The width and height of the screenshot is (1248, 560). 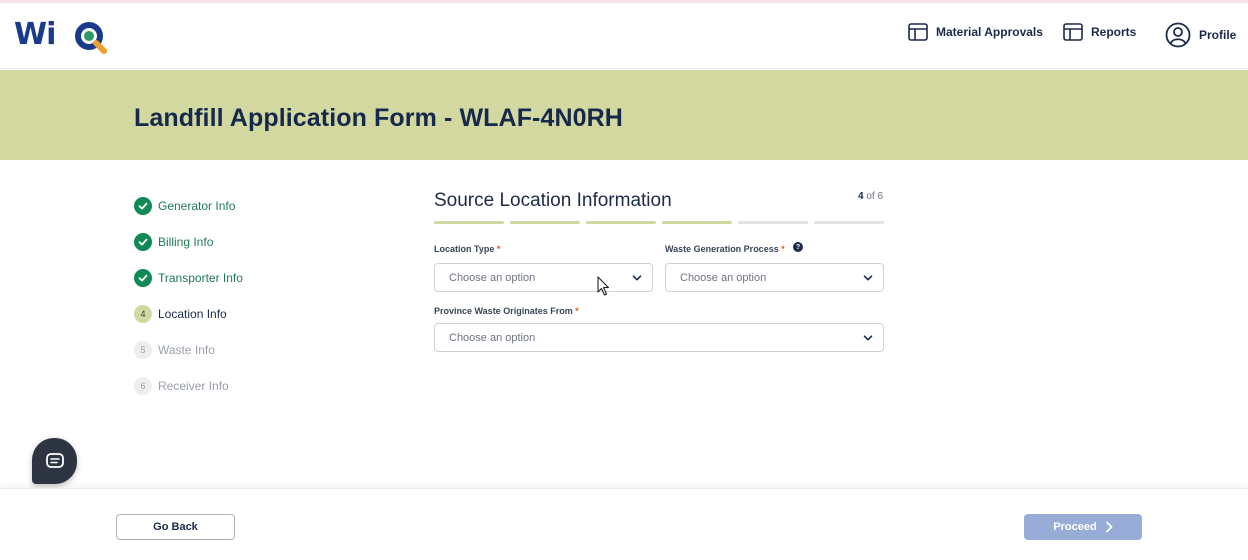 What do you see at coordinates (774, 277) in the screenshot?
I see `waste-generation-process-select: Choose an option` at bounding box center [774, 277].